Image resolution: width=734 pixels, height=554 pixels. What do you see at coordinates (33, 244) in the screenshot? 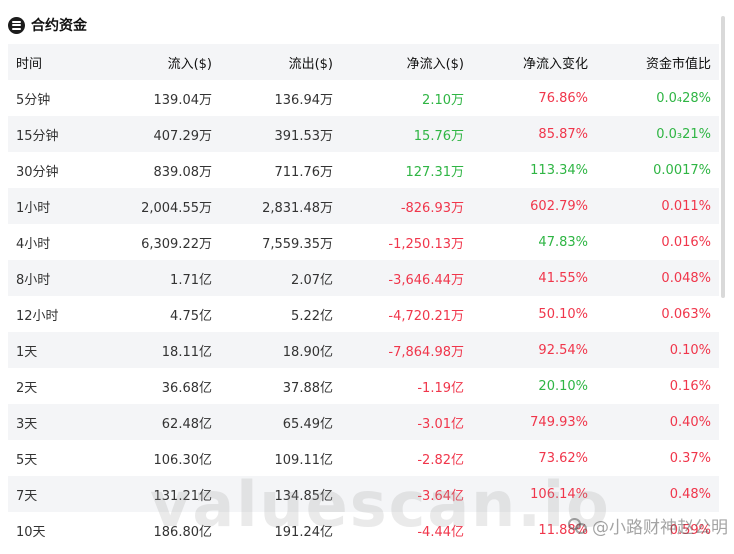
I see `cell-time: 4小时` at bounding box center [33, 244].